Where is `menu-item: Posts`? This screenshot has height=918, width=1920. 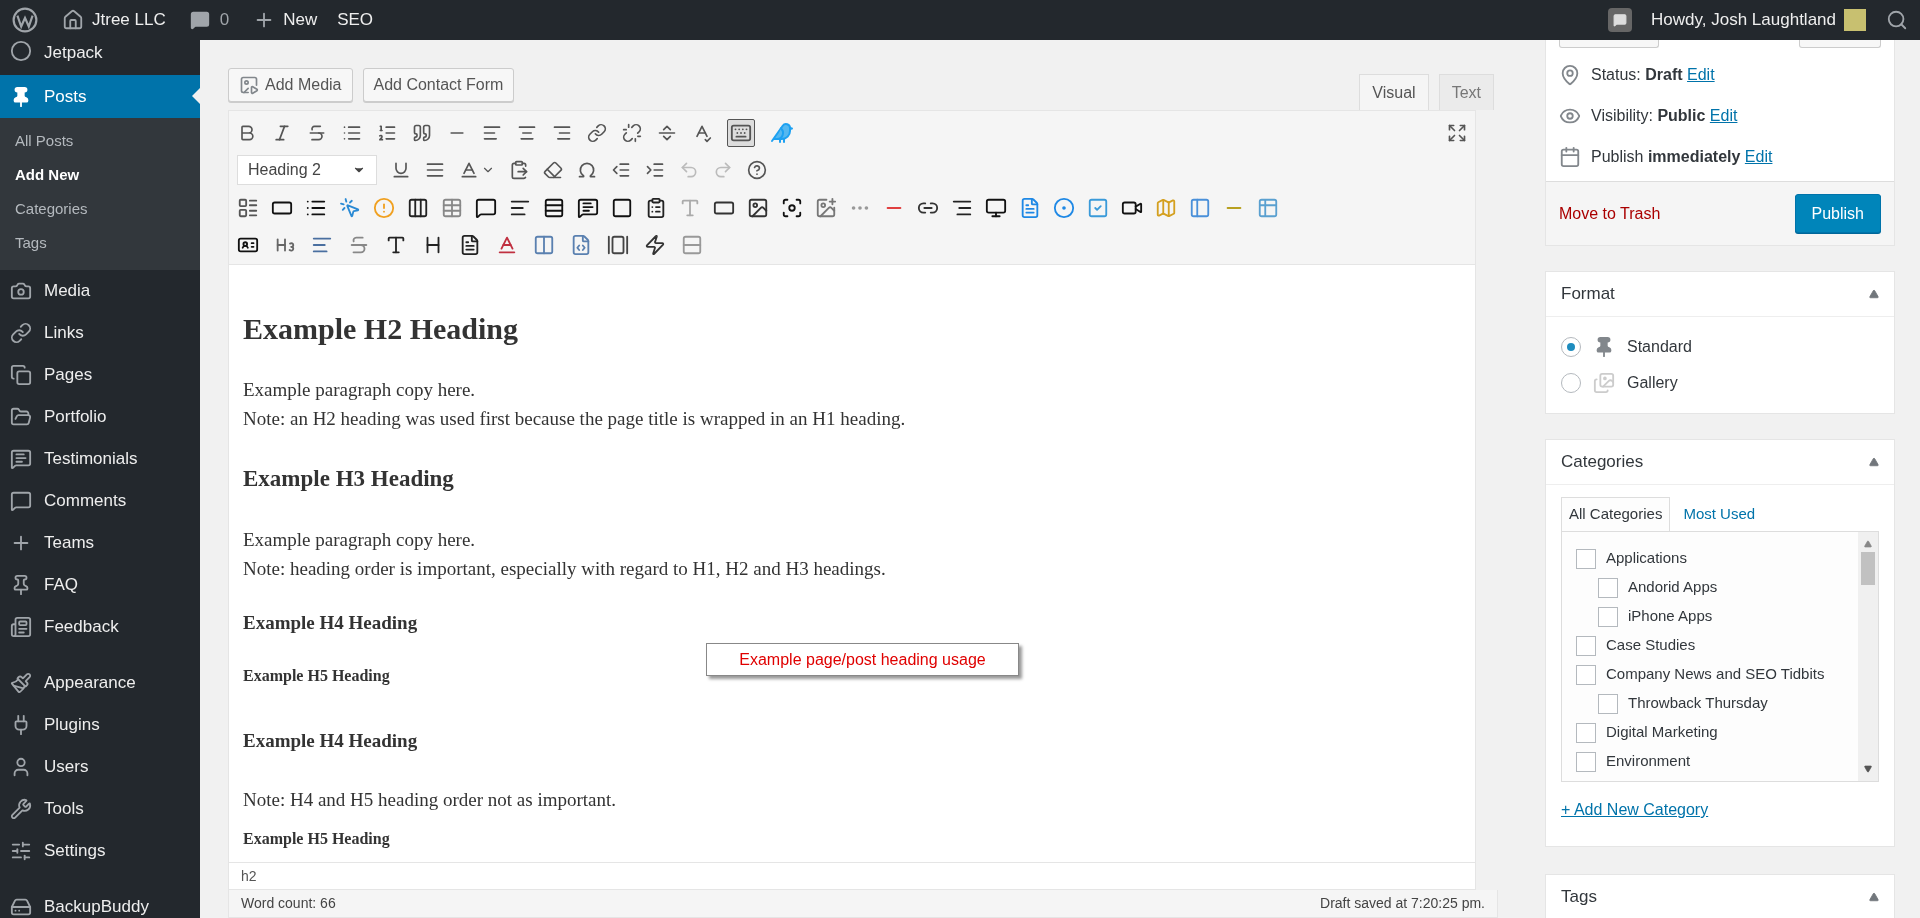
menu-item: Posts is located at coordinates (100, 96).